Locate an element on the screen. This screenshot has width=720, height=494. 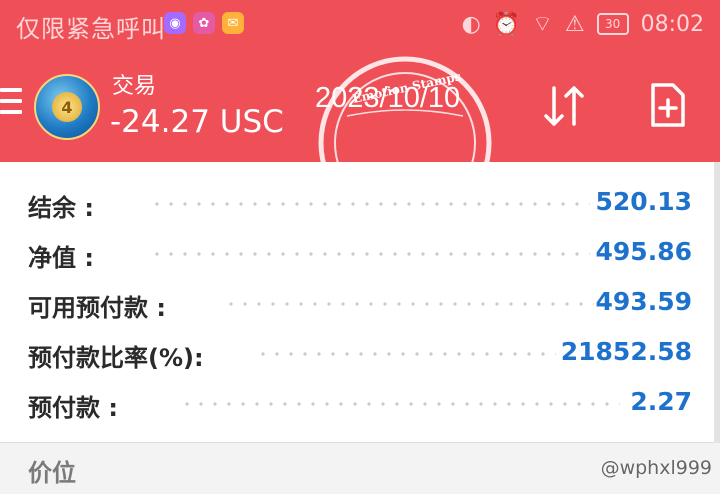
free-margin-value: 493.59 is located at coordinates (643, 301).